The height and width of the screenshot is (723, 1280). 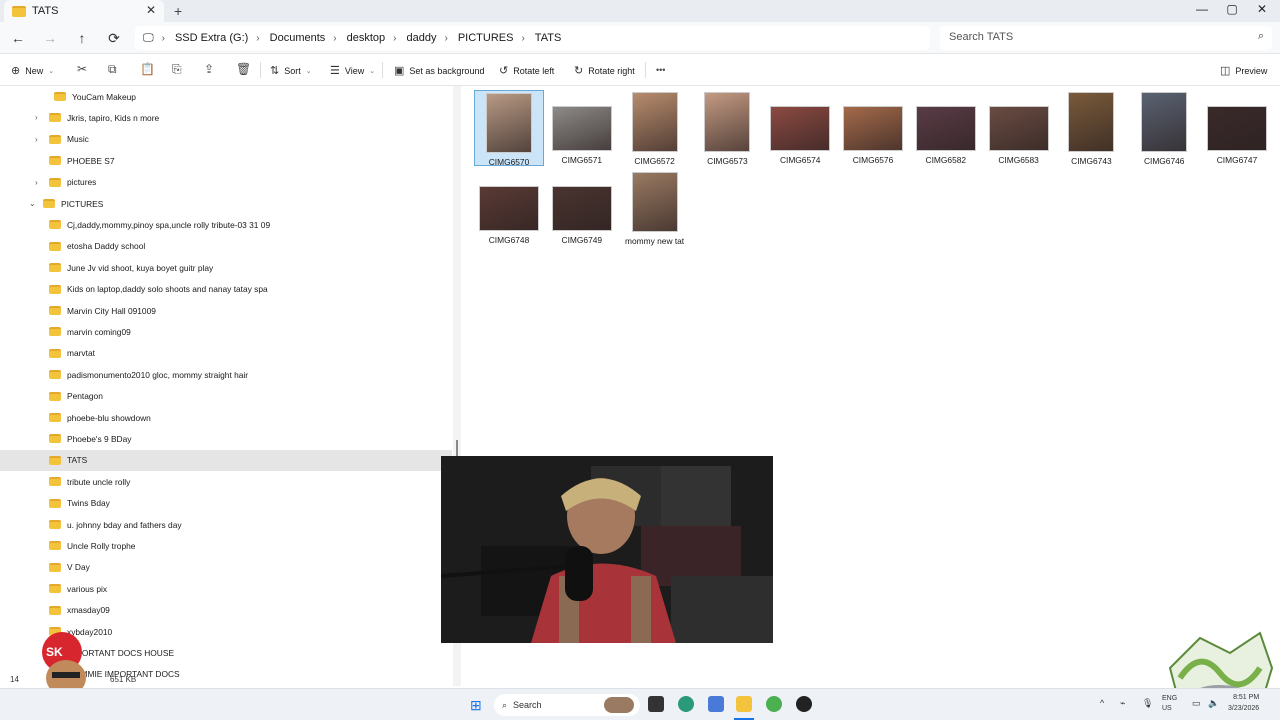 I want to click on file-item: CIMG6747, so click(x=1237, y=127).